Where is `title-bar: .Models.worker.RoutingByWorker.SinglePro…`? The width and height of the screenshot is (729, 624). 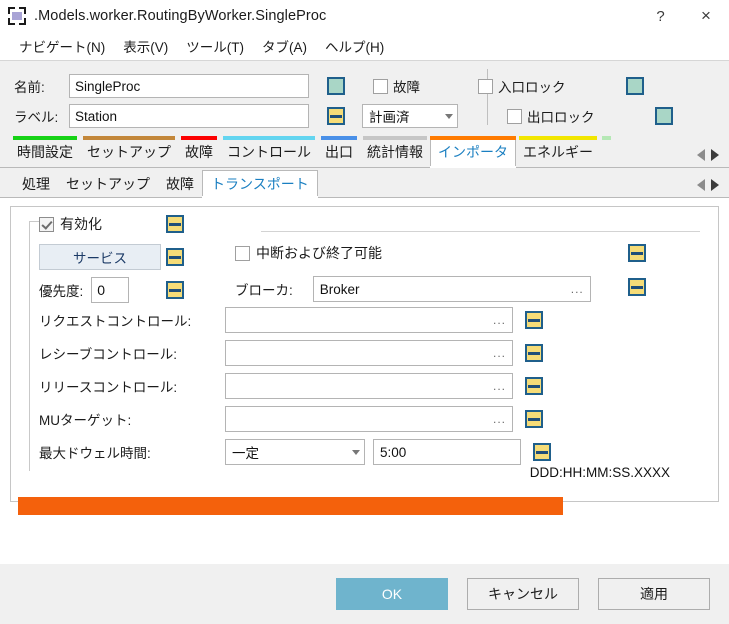 title-bar: .Models.worker.RoutingByWorker.SinglePro… is located at coordinates (364, 16).